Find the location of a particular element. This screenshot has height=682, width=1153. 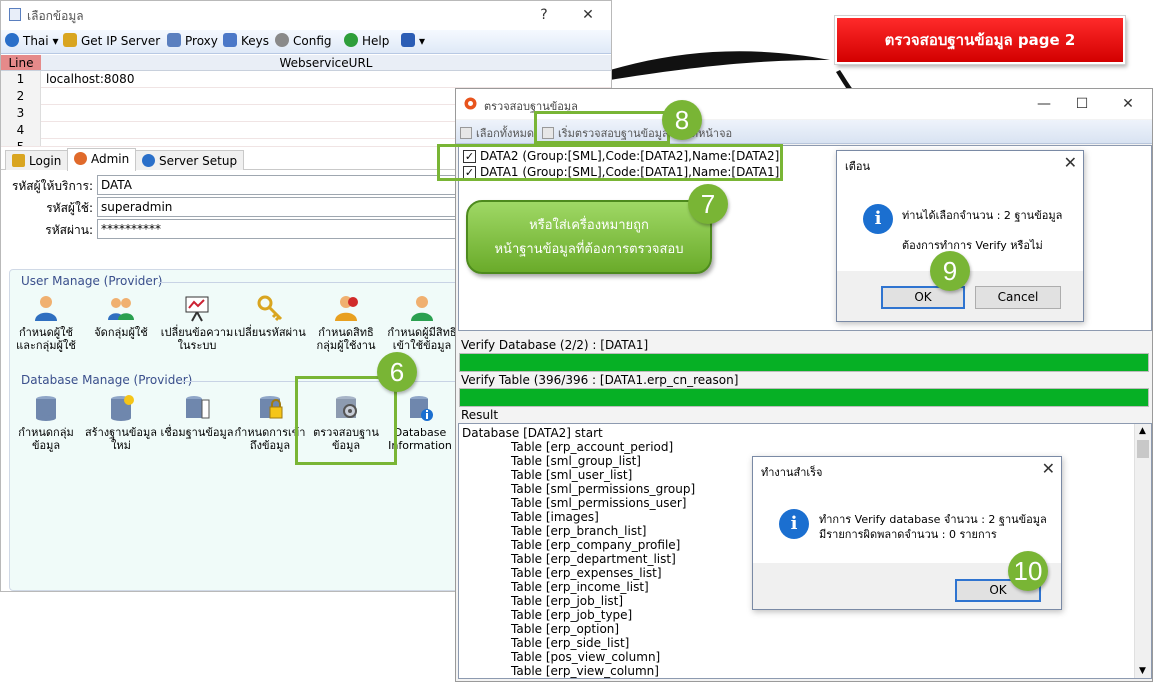

item-label: สร้างฐานข้อมูล is located at coordinates (121, 432).